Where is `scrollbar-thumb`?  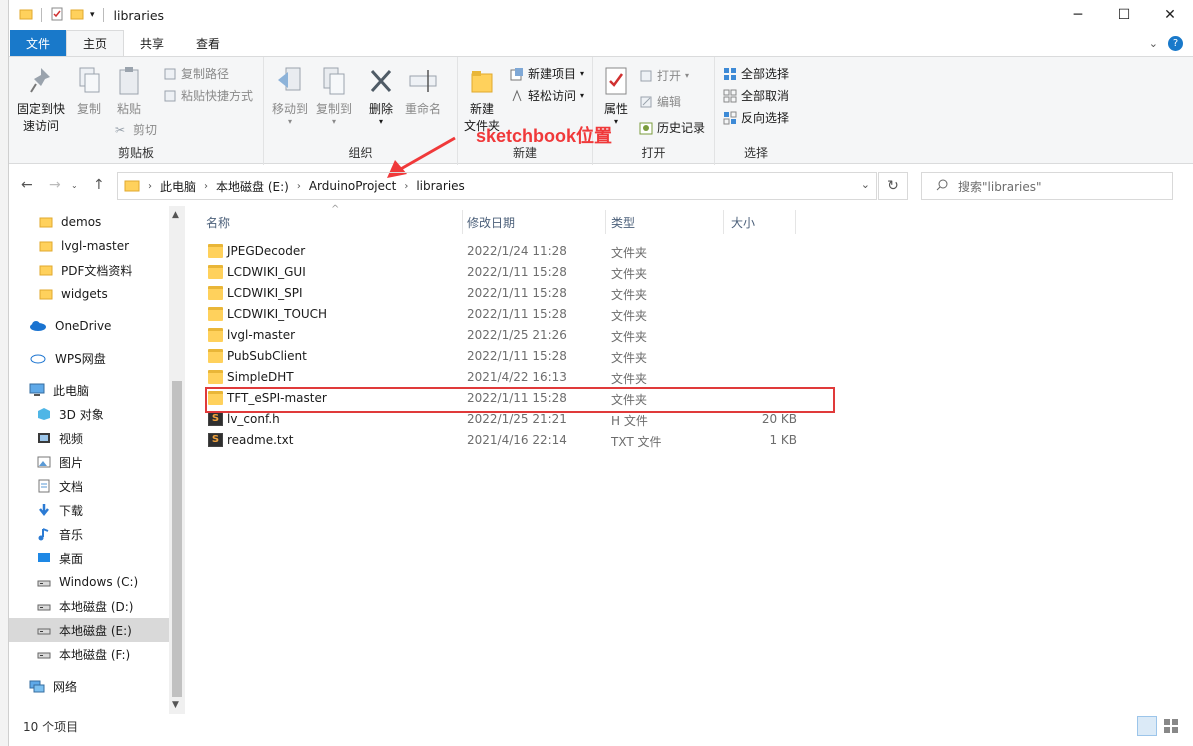 scrollbar-thumb is located at coordinates (177, 539).